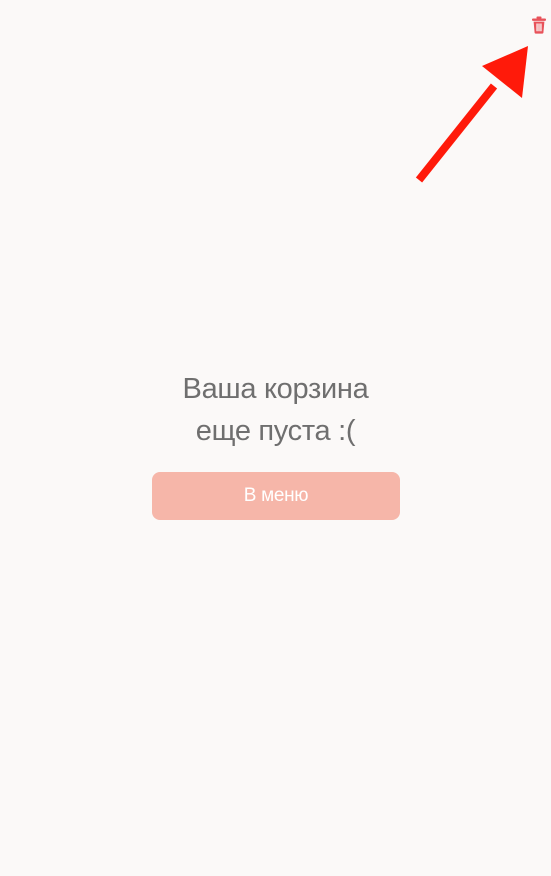  I want to click on empty-cart-message: Ваша корзина еще пуста :(, so click(275, 410).